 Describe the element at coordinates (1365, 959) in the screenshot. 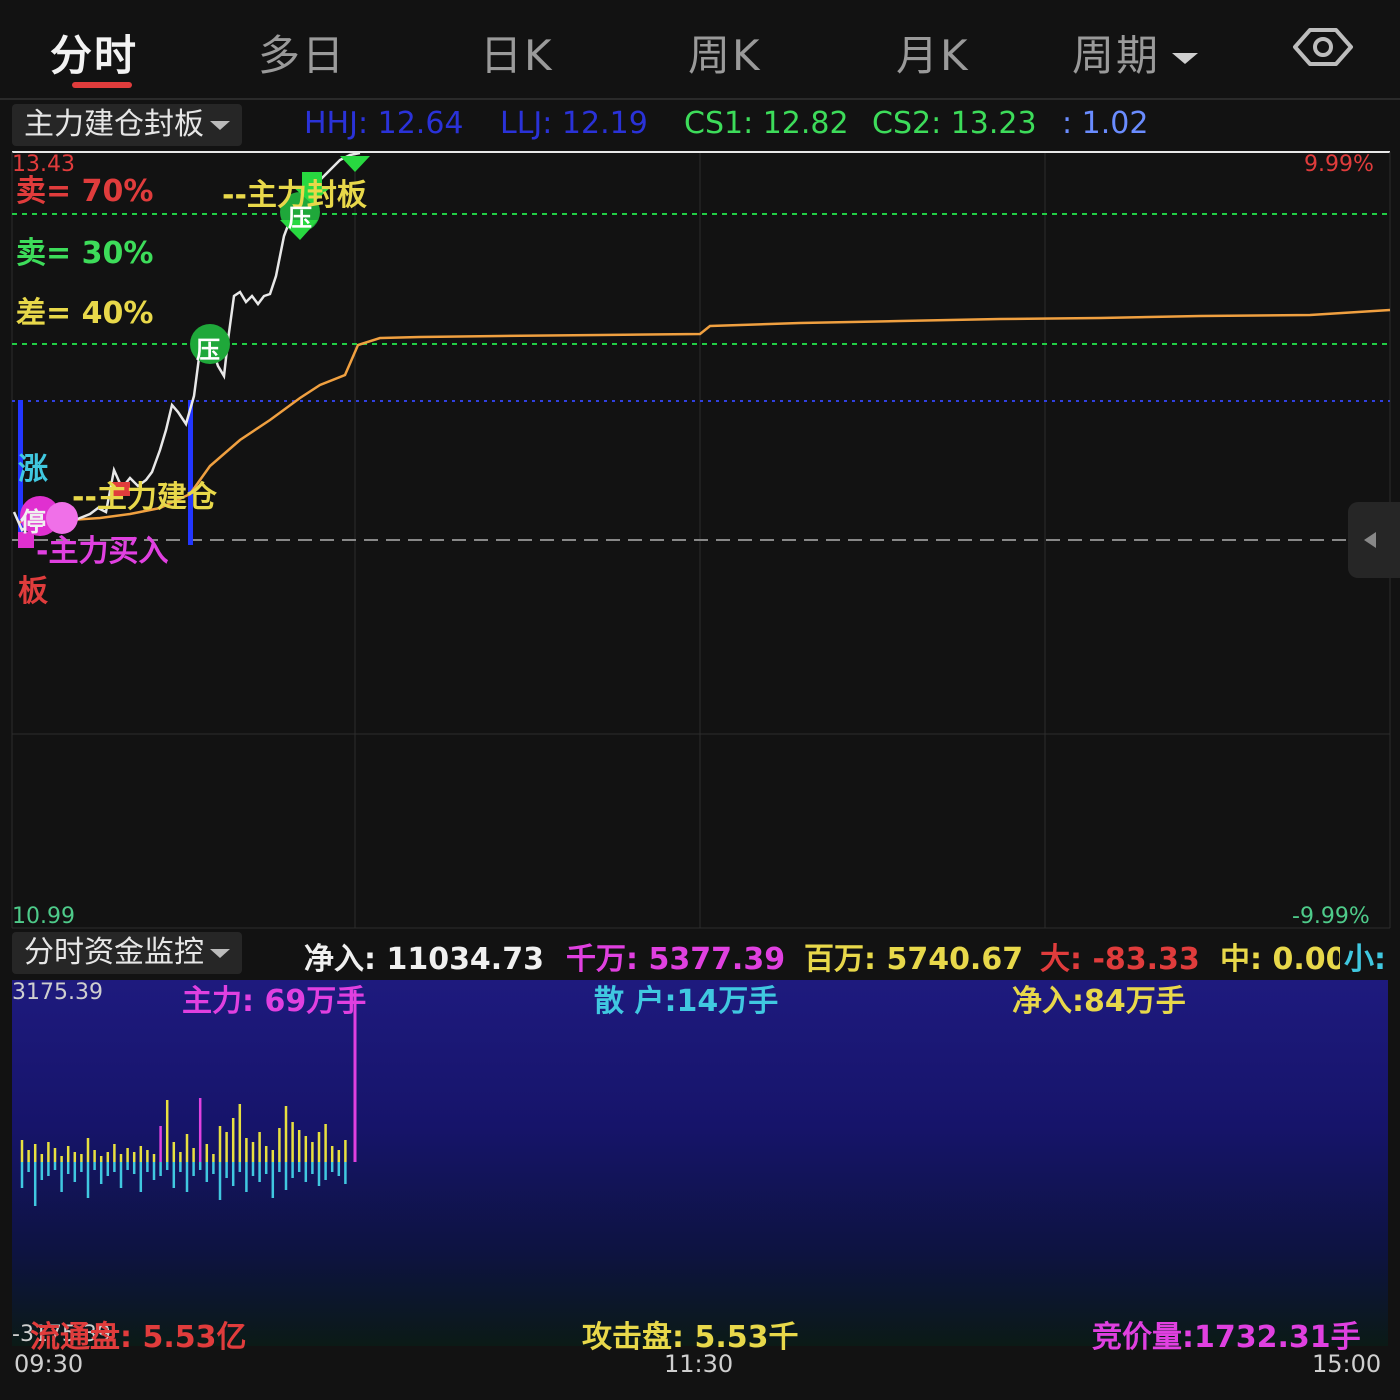

I see `xiao-value: 小:` at that location.